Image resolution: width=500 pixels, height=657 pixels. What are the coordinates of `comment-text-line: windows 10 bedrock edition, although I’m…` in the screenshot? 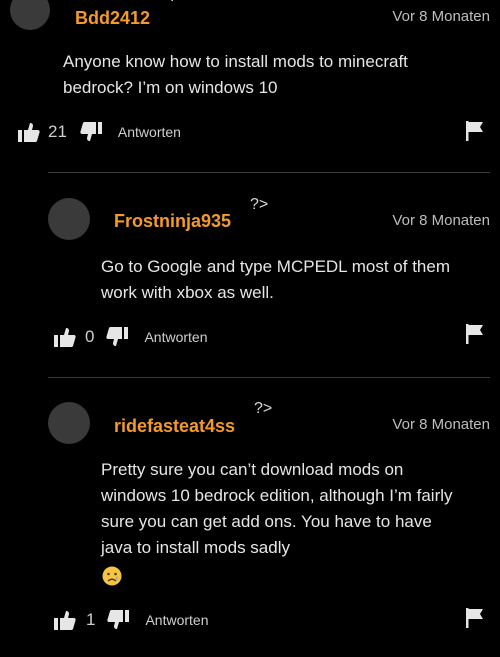 It's located at (277, 495).